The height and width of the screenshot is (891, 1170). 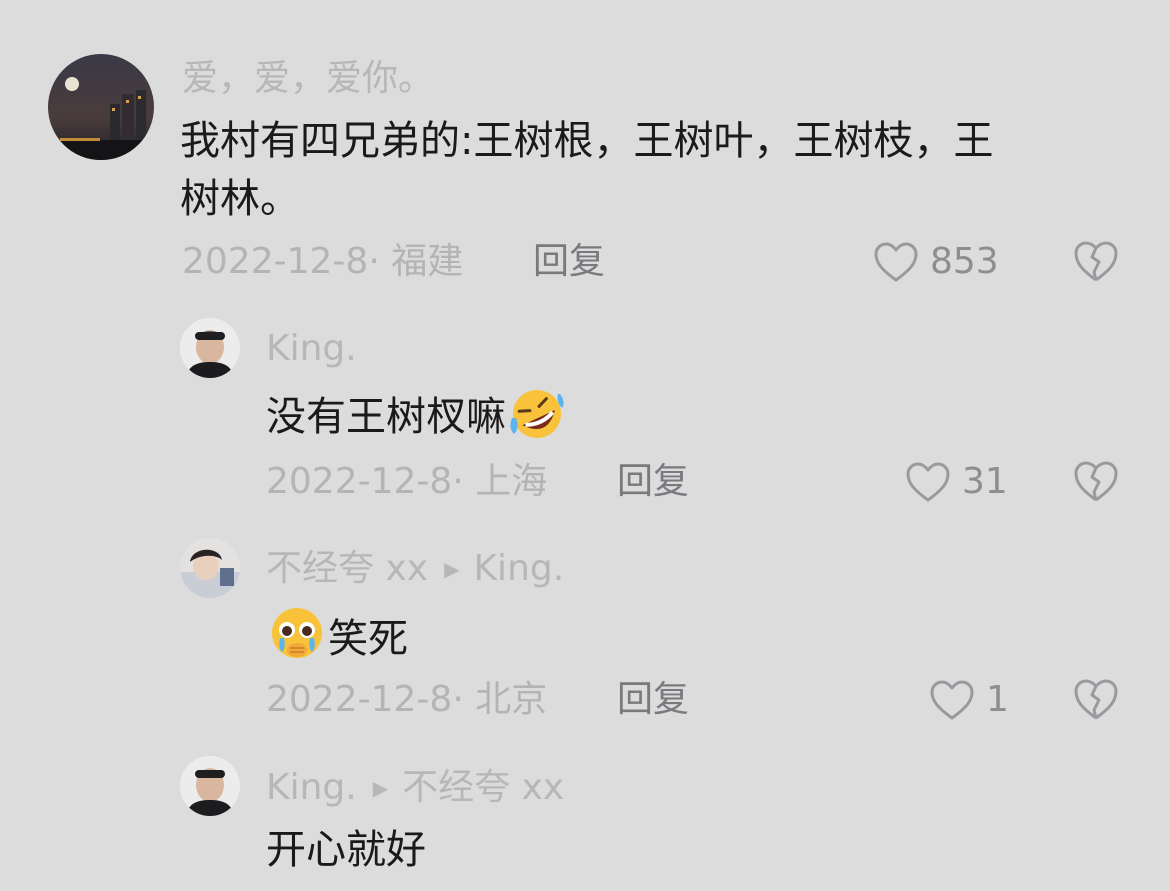 What do you see at coordinates (964, 261) in the screenshot?
I see `like-count: 853` at bounding box center [964, 261].